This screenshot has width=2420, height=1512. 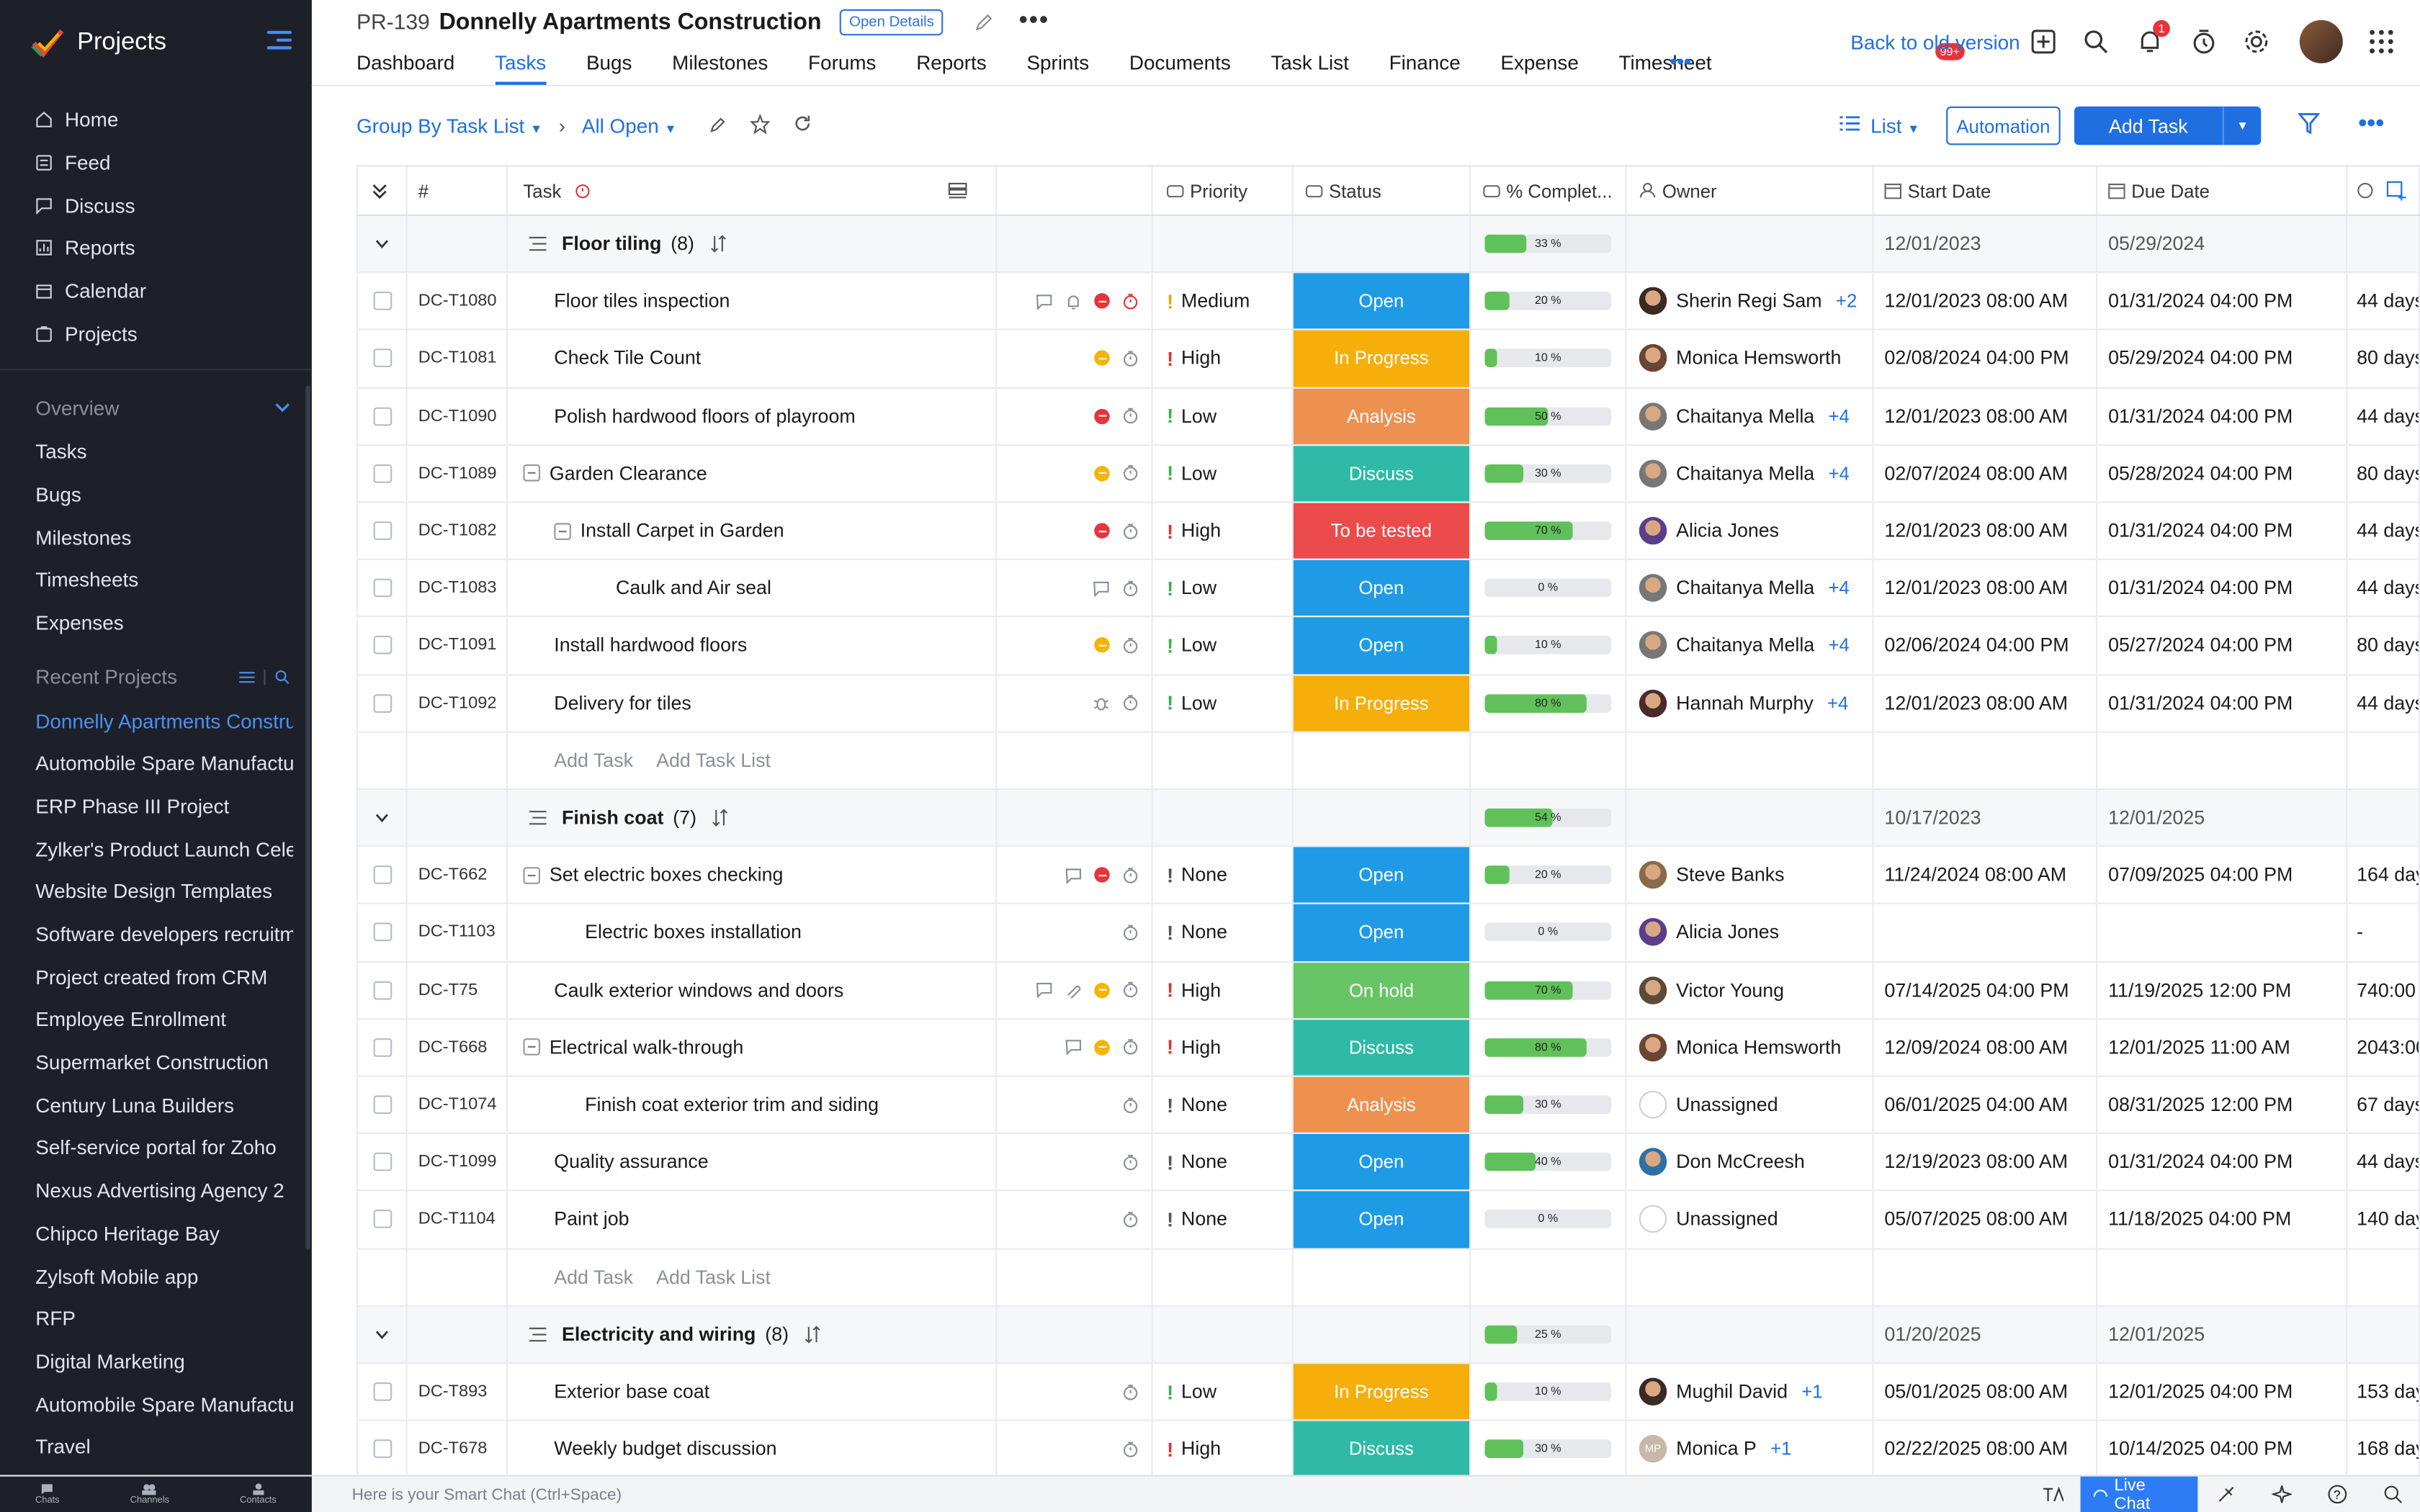 I want to click on recent-project-item: Zylsoft Mobile app, so click(x=146, y=1276).